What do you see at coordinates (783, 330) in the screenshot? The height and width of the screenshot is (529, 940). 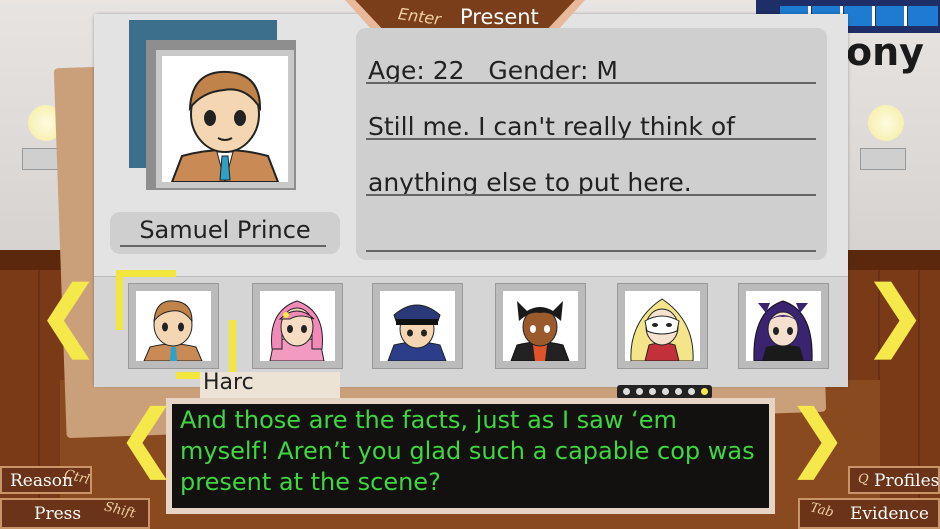 I see `portrait-purple-hair-icon` at bounding box center [783, 330].